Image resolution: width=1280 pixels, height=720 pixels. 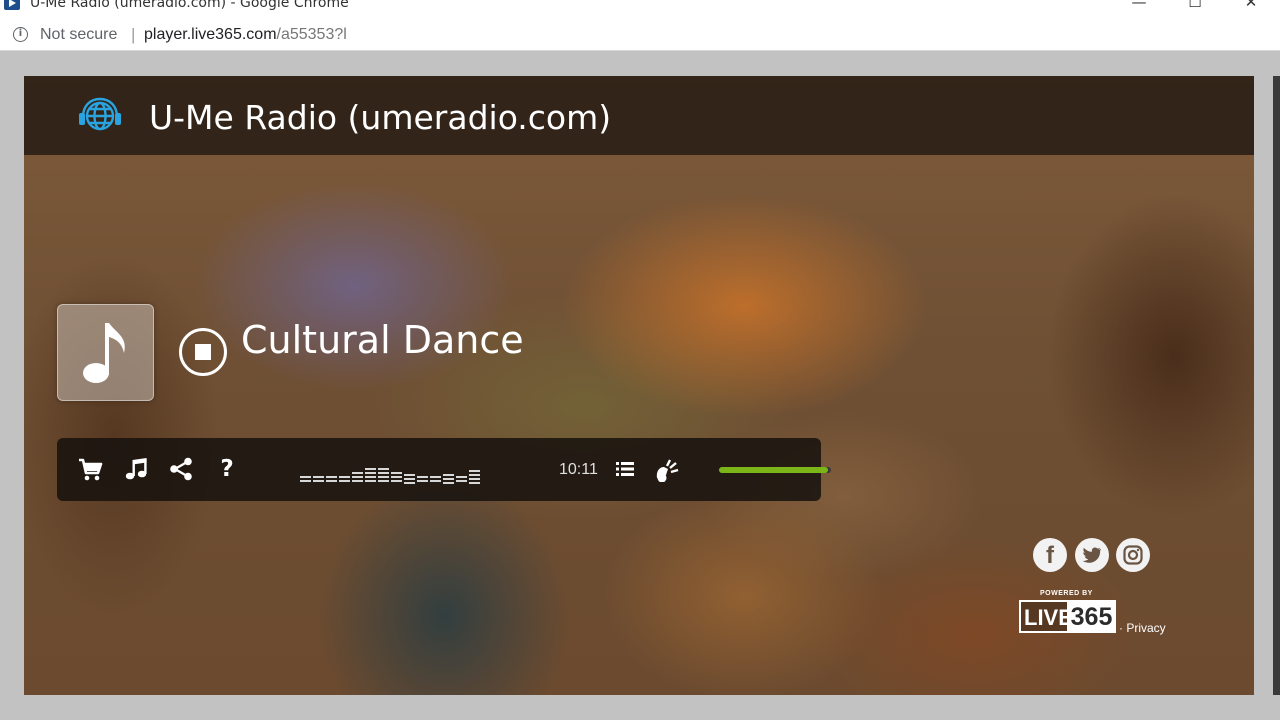 What do you see at coordinates (667, 470) in the screenshot?
I see `volume-icon` at bounding box center [667, 470].